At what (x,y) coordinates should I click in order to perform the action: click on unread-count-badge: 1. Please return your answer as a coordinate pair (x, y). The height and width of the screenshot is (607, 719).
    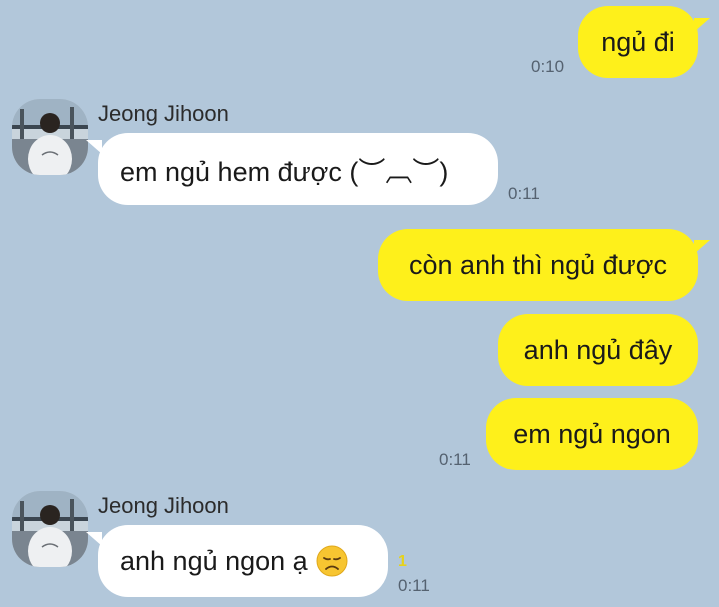
    Looking at the image, I should click on (402, 561).